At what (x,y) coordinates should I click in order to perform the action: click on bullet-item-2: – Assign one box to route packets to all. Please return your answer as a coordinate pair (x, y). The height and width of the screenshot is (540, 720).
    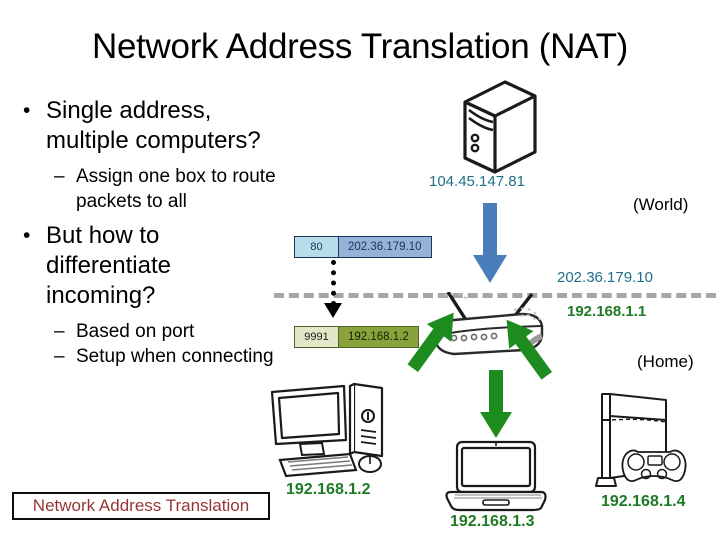
    Looking at the image, I should click on (148, 189).